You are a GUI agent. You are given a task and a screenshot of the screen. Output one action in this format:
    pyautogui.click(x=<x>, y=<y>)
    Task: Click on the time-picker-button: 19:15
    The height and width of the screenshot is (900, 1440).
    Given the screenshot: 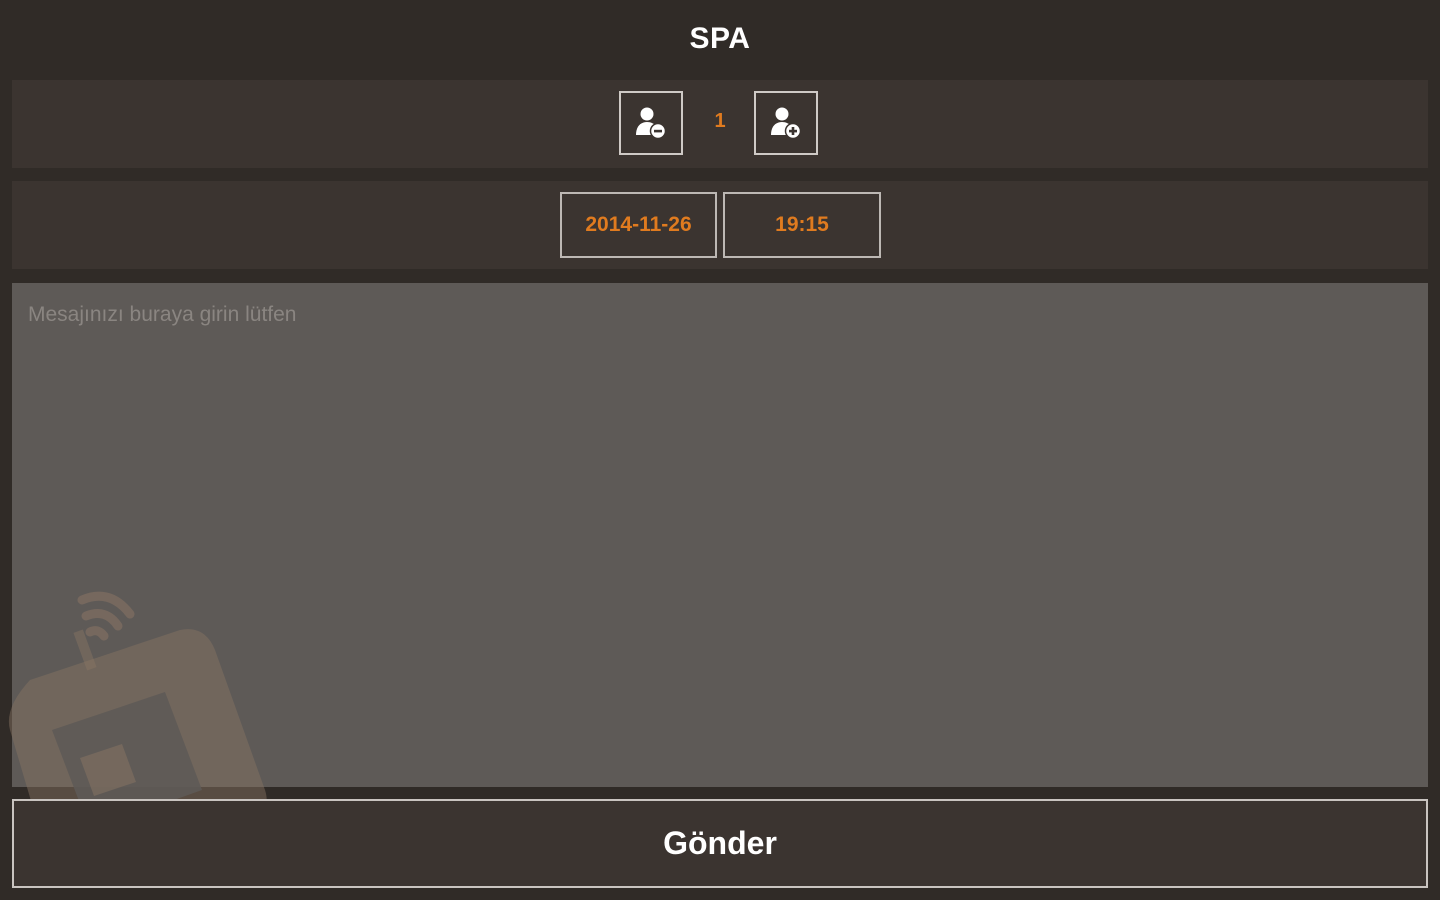 What is the action you would take?
    pyautogui.click(x=802, y=225)
    